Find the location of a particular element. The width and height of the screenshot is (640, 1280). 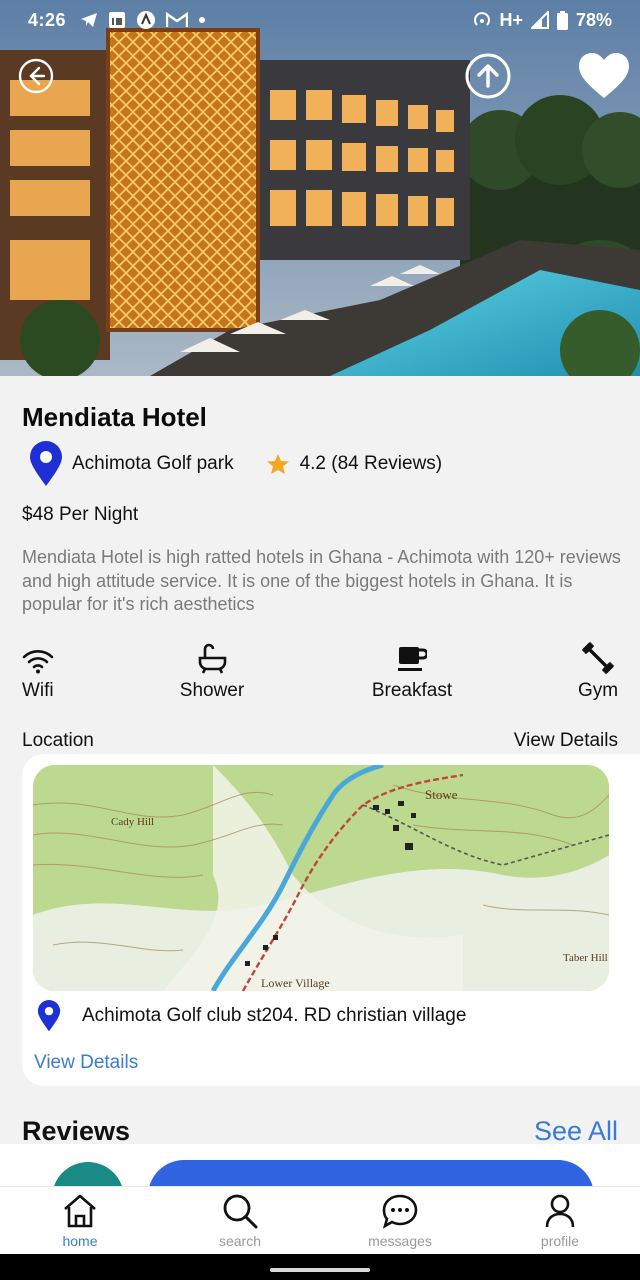

amenity-label: Shower is located at coordinates (212, 690).